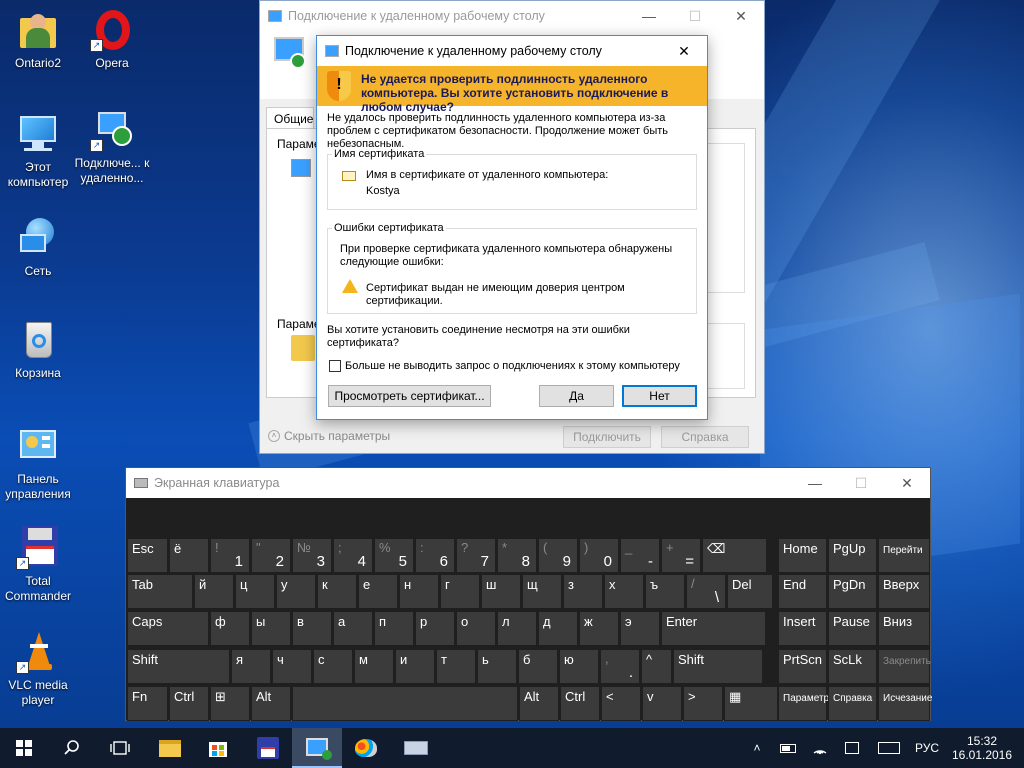 The width and height of the screenshot is (1024, 768). Describe the element at coordinates (353, 555) in the screenshot. I see `key-4: ; 4` at that location.